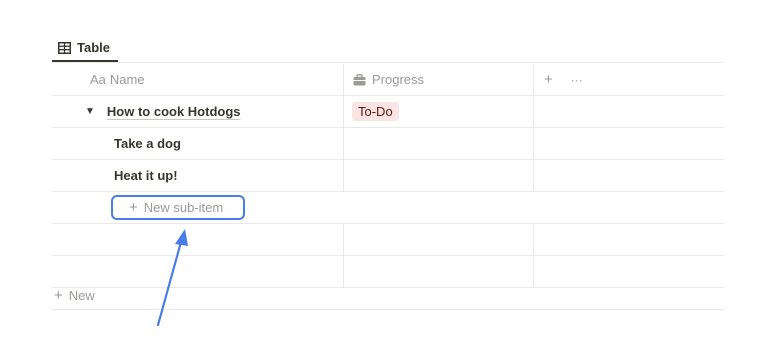  I want to click on text-type-icon: Aa, so click(98, 79).